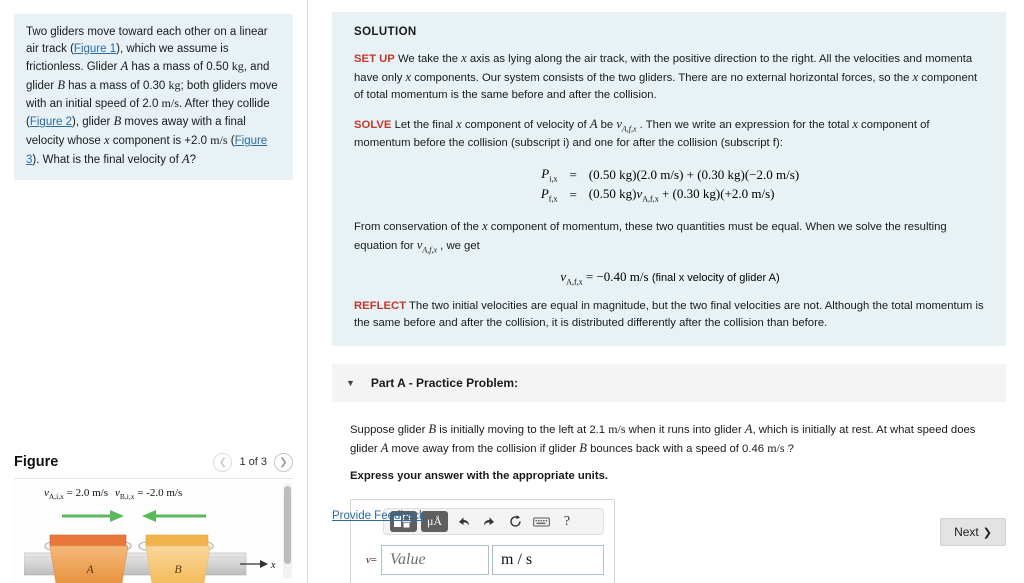 The height and width of the screenshot is (583, 1024). Describe the element at coordinates (385, 32) in the screenshot. I see `solution-title: SOLUTION` at that location.